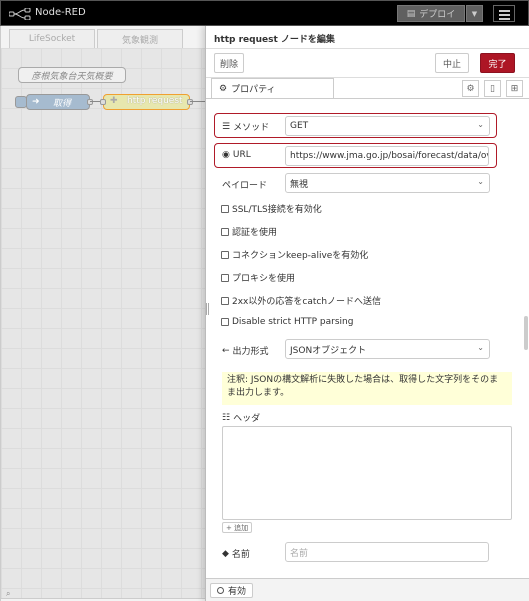 The width and height of the screenshot is (529, 601). What do you see at coordinates (20, 14) in the screenshot?
I see `node-red-logo-icon` at bounding box center [20, 14].